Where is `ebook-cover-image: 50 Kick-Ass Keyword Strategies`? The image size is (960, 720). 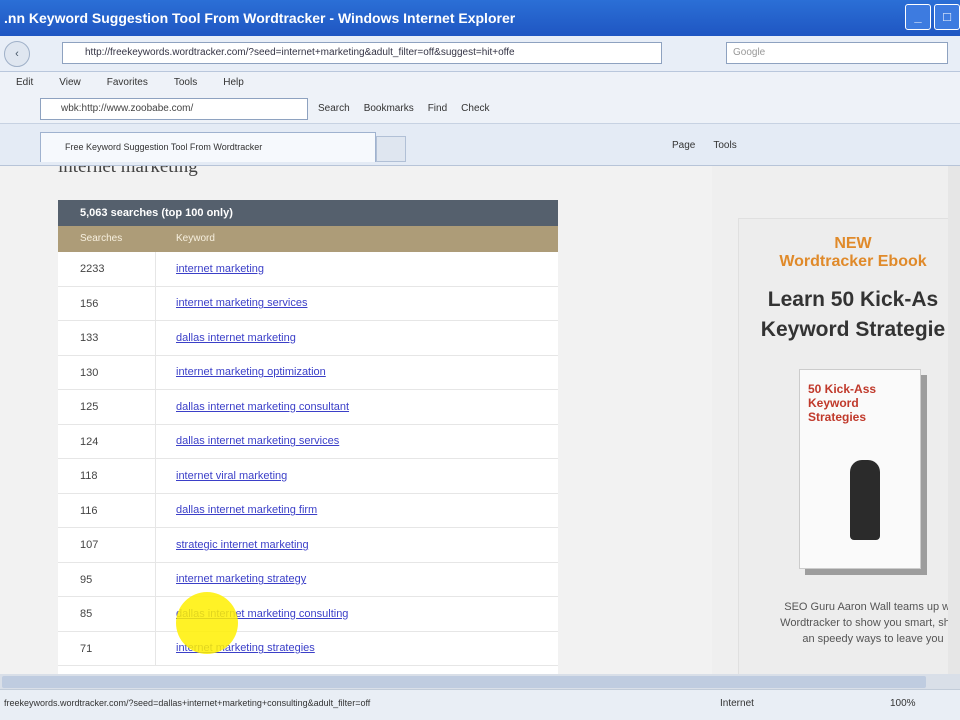 ebook-cover-image: 50 Kick-Ass Keyword Strategies is located at coordinates (860, 469).